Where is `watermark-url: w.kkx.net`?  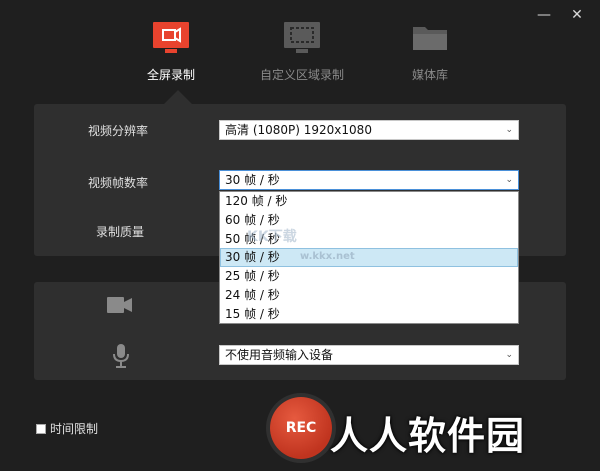 watermark-url: w.kkx.net is located at coordinates (327, 256).